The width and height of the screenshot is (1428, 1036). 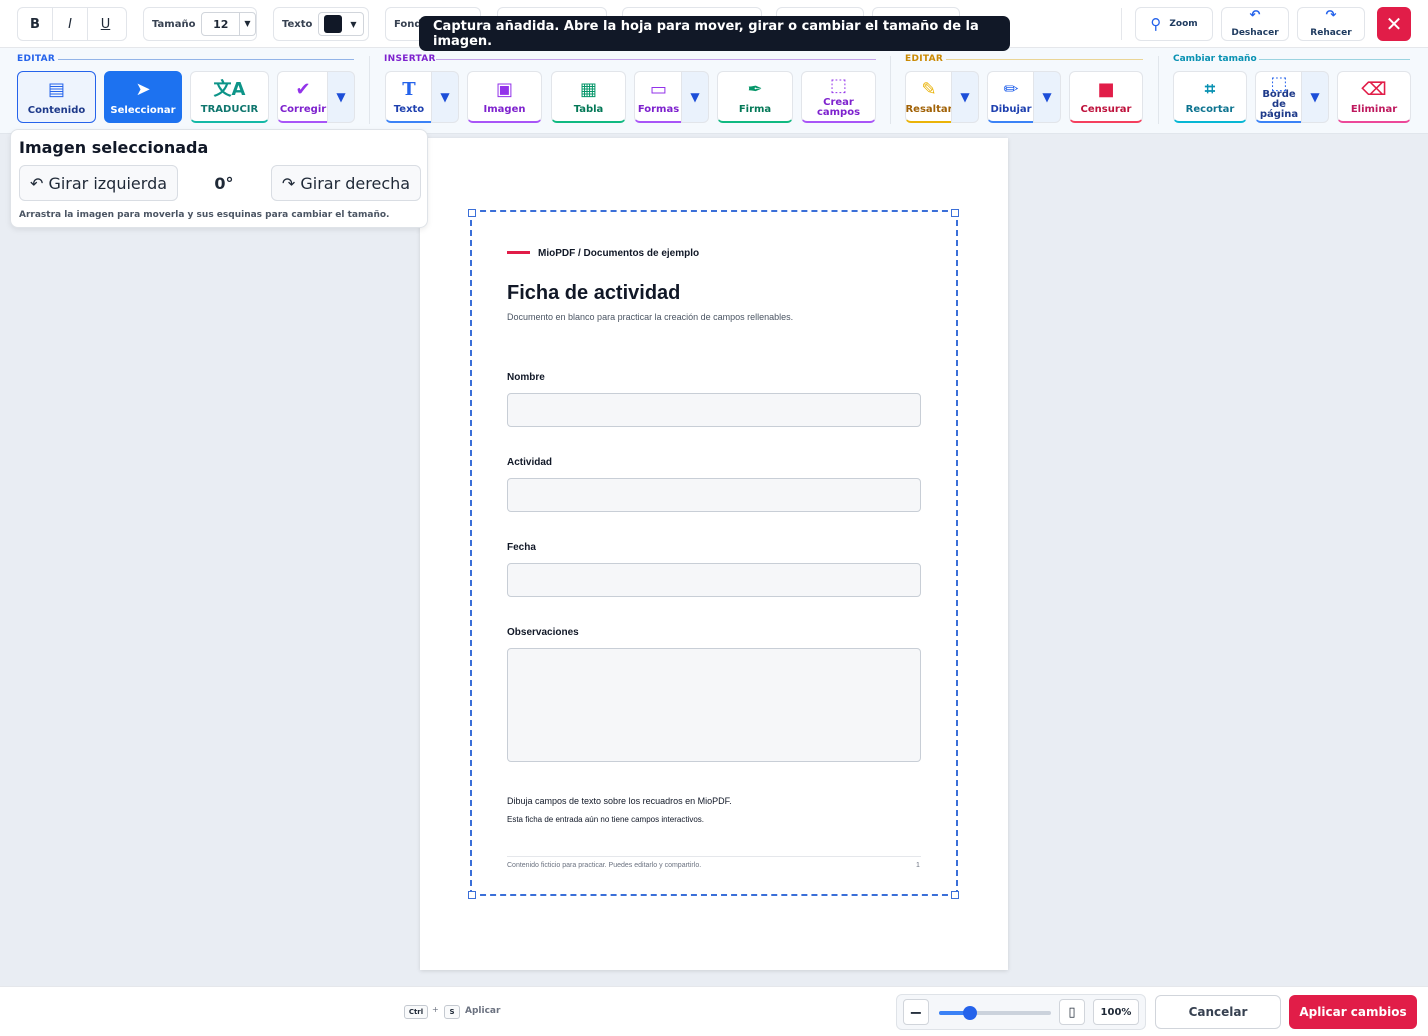 I want to click on zoom-controls: − ▯ 100%, so click(x=1021, y=1012).